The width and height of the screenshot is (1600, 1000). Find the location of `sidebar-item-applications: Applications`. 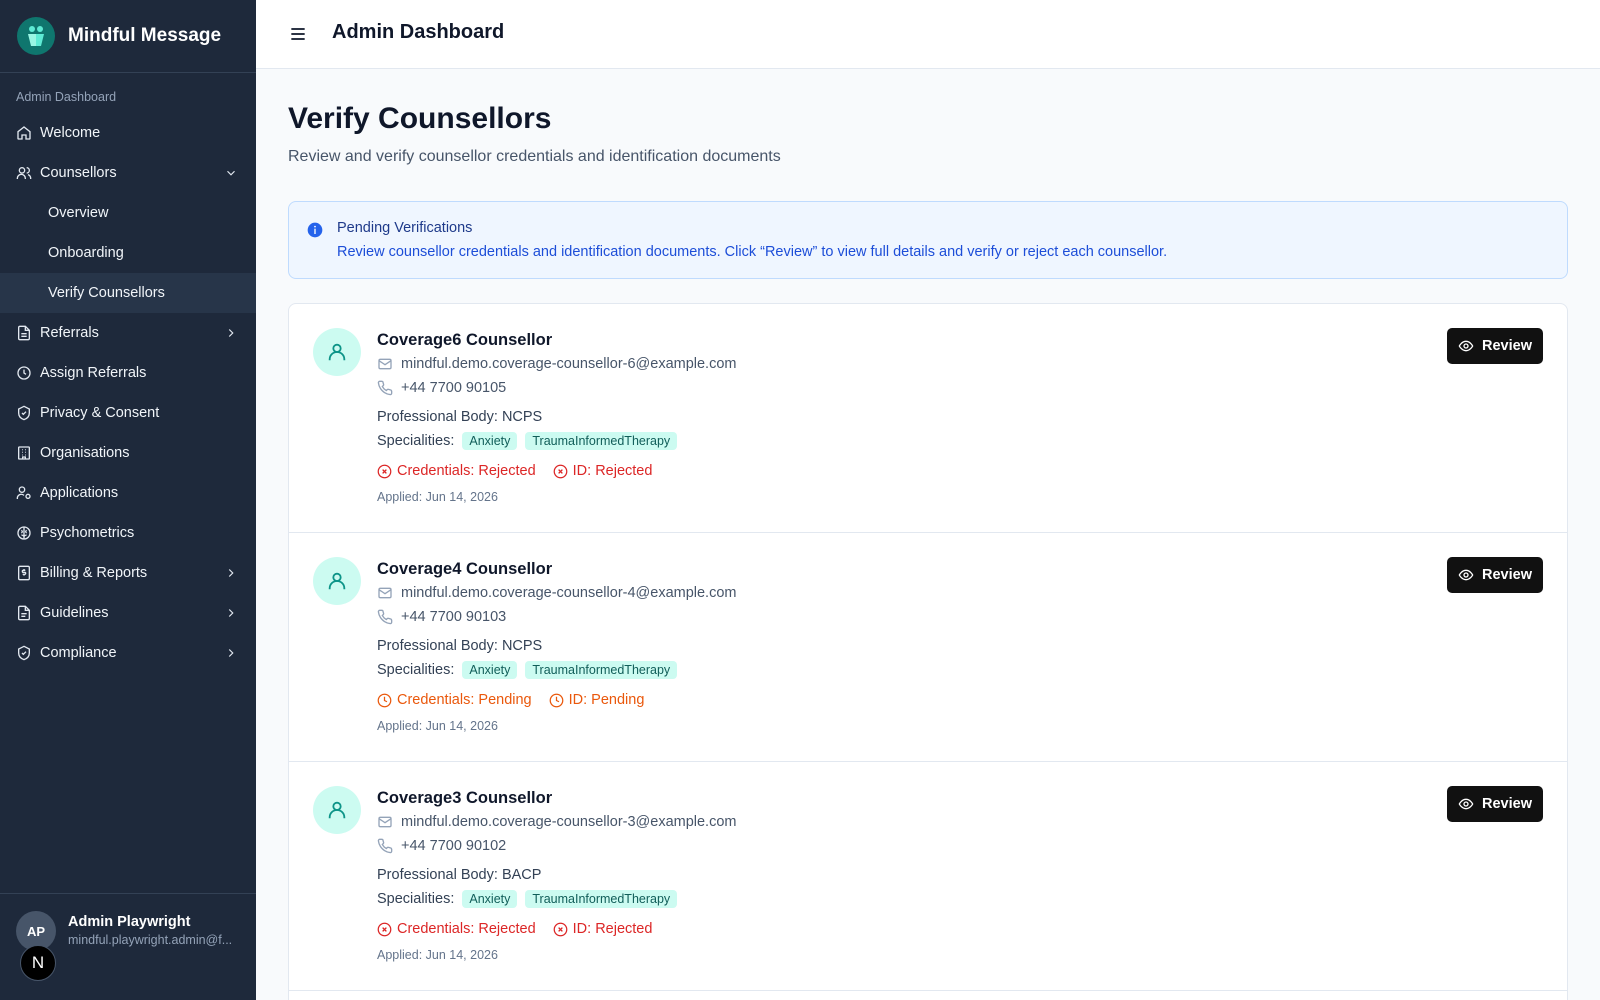

sidebar-item-applications: Applications is located at coordinates (128, 493).